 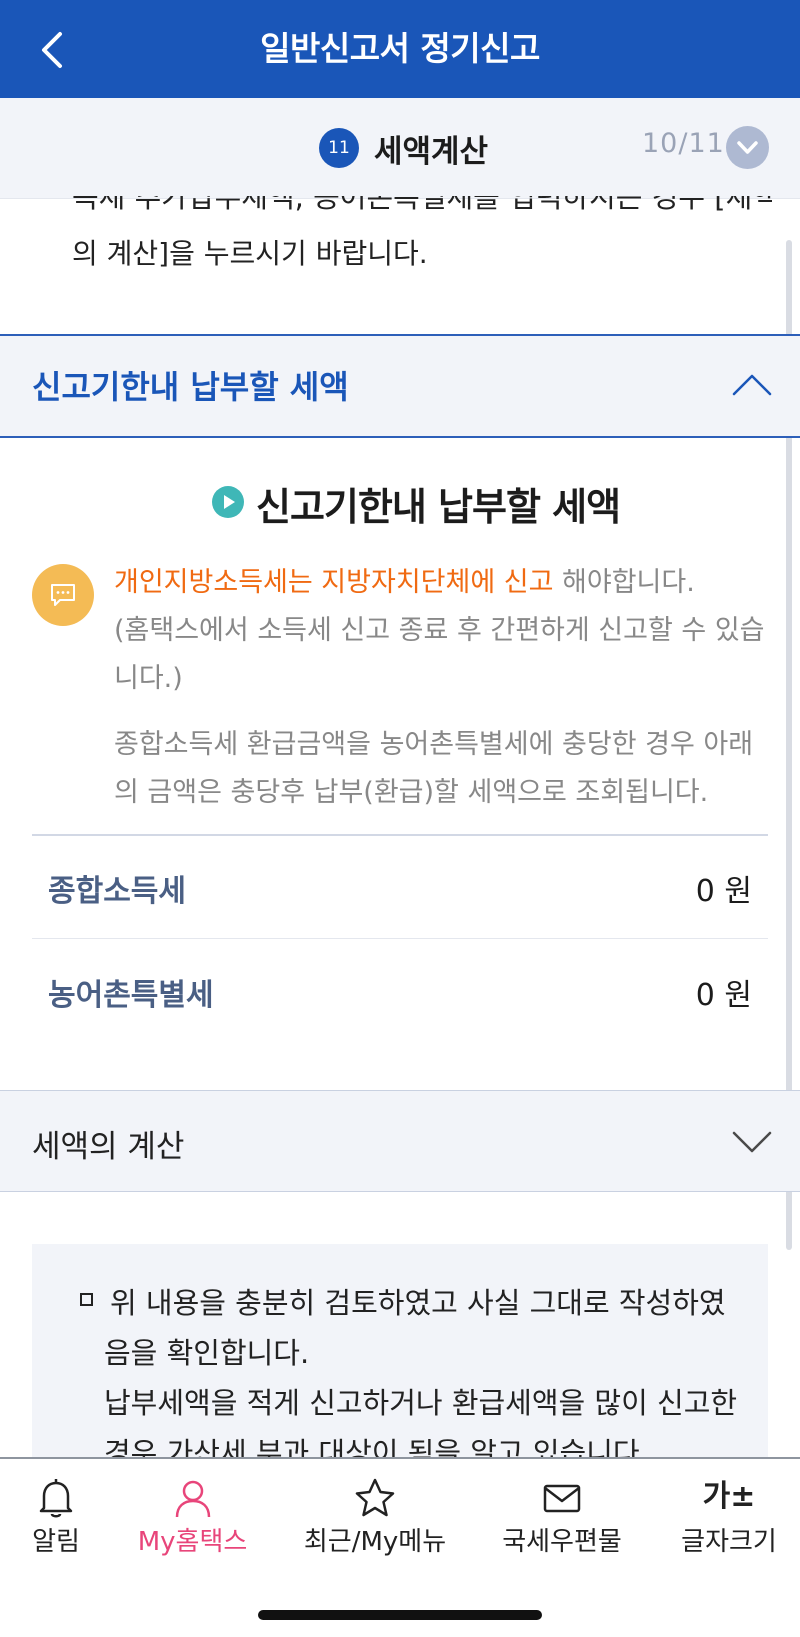 What do you see at coordinates (411, 792) in the screenshot?
I see `notice-line-5: 의 금액은 충당후 납부(환급)할 세액으로 조회됩니다.` at bounding box center [411, 792].